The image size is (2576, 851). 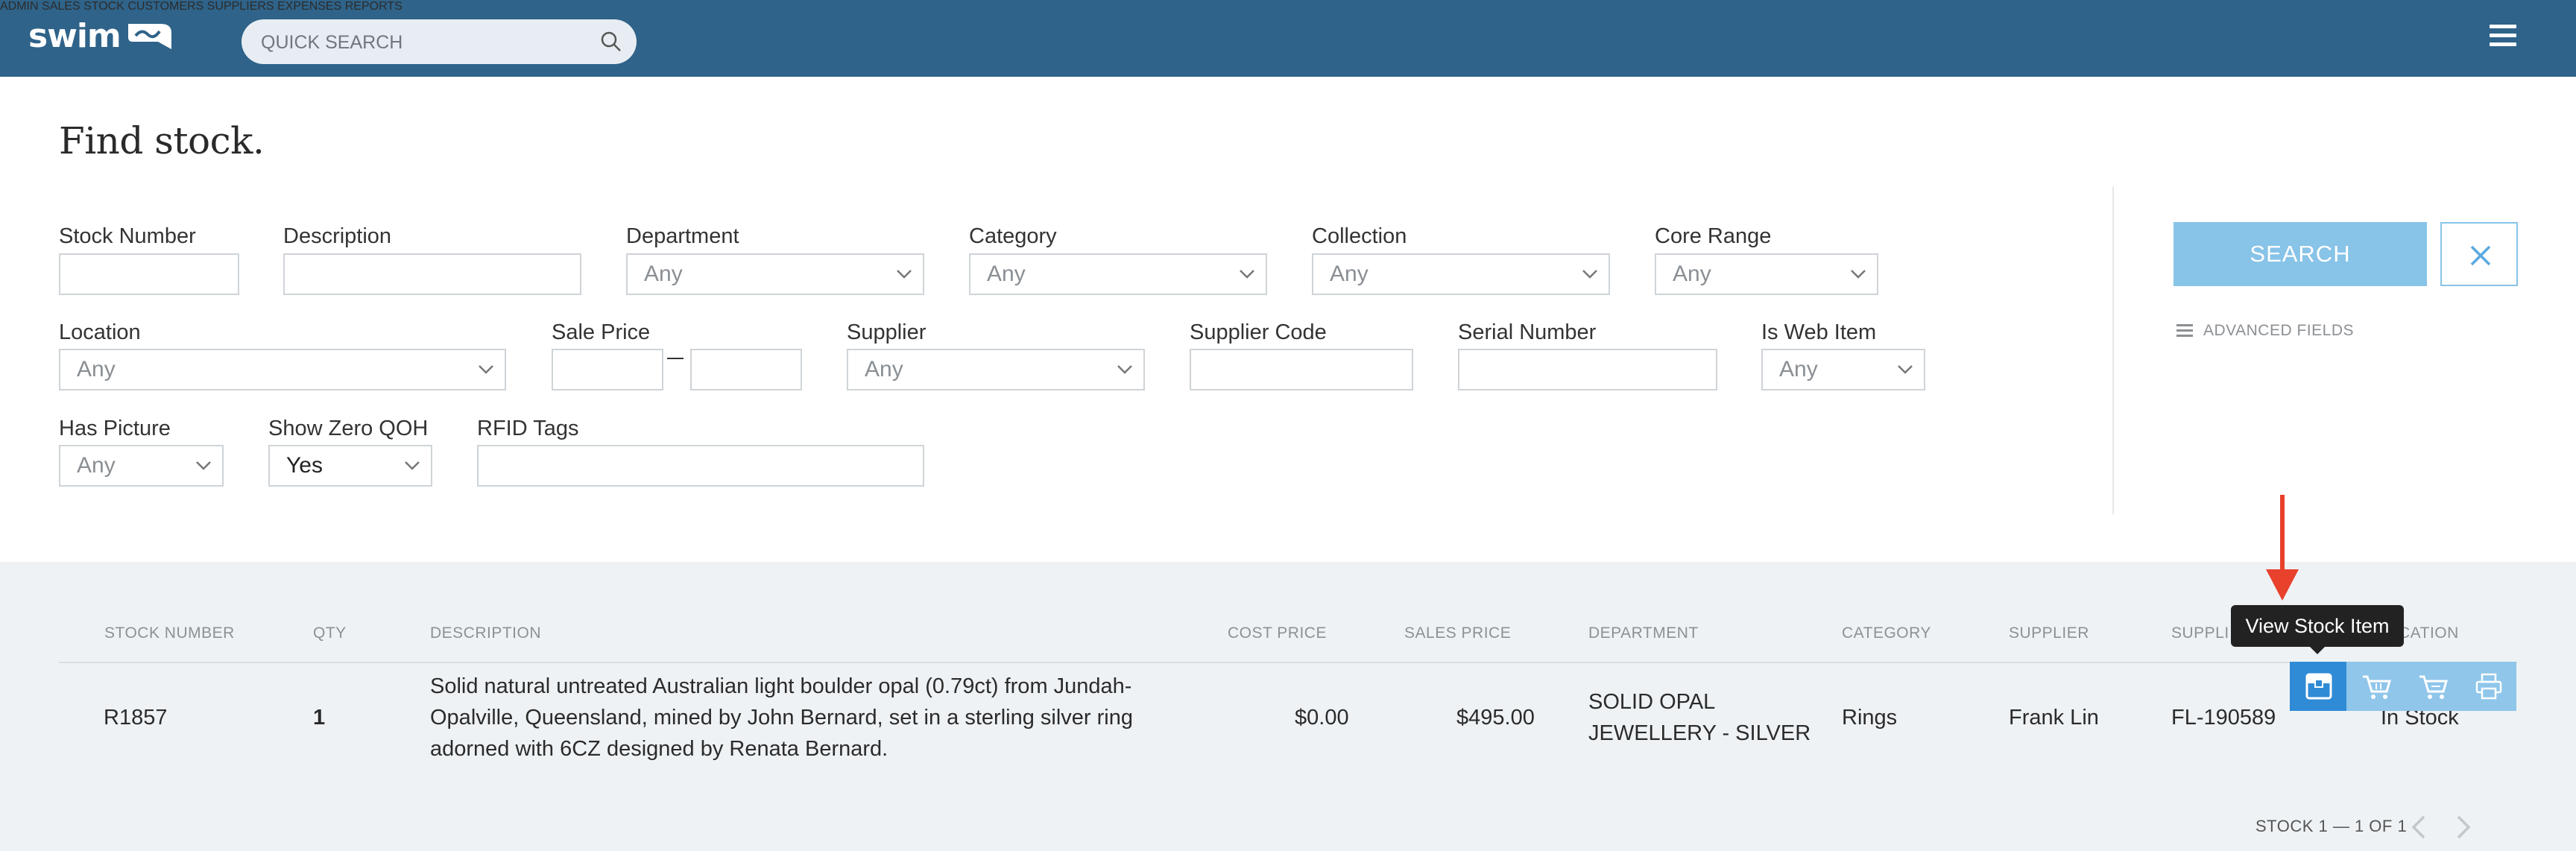 What do you see at coordinates (2419, 827) in the screenshot?
I see `previous-page-icon` at bounding box center [2419, 827].